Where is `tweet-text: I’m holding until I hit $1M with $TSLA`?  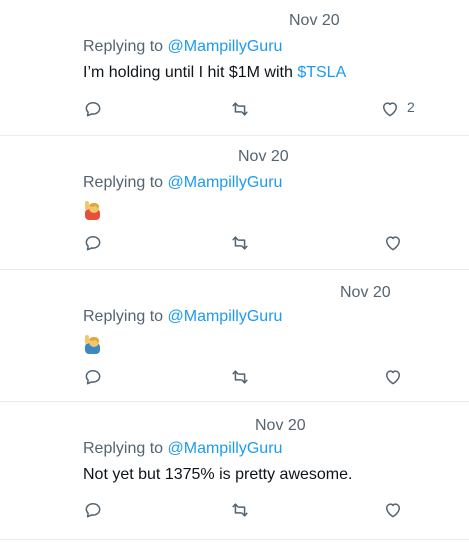
tweet-text: I’m holding until I hit $1M with $TSLA is located at coordinates (214, 73).